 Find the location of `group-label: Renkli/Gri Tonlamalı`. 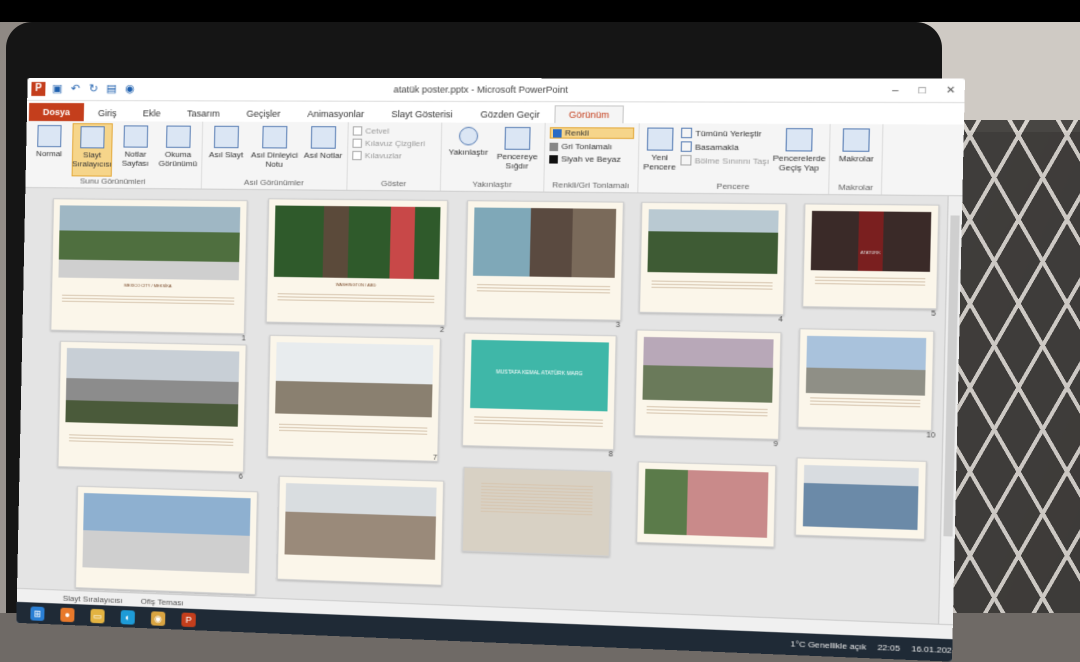

group-label: Renkli/Gri Tonlamalı is located at coordinates (591, 185).